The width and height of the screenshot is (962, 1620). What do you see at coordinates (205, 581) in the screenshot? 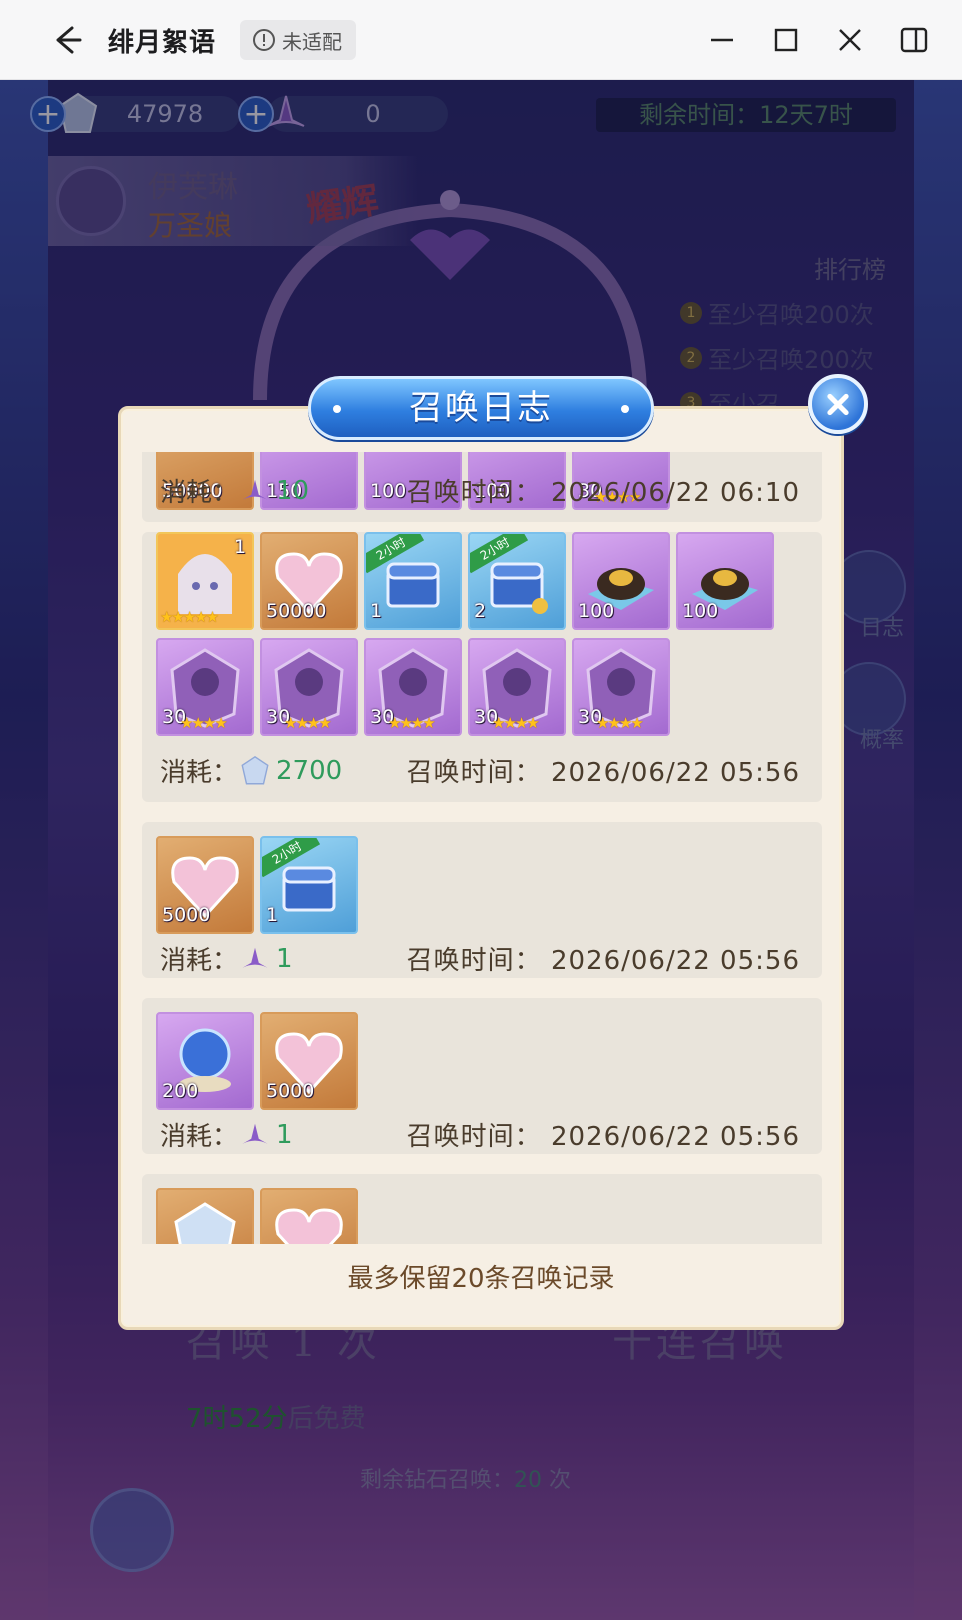
I see `character-card: 1 ★★★★★` at bounding box center [205, 581].